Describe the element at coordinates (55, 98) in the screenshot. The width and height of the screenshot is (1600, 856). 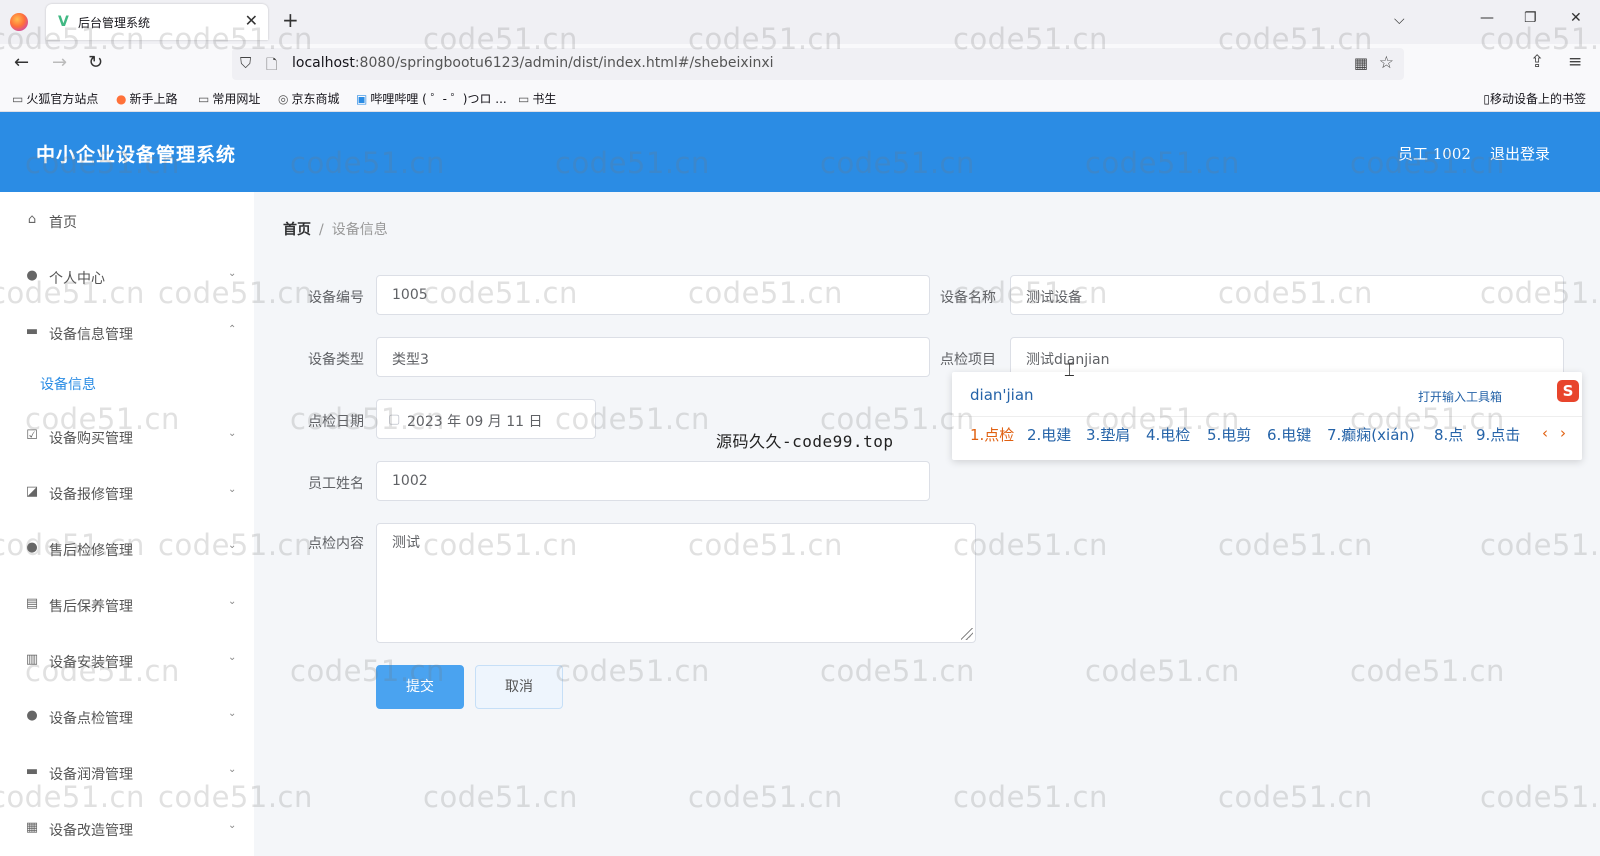
I see `bookmark-item: ▭ 火狐官方站点` at that location.